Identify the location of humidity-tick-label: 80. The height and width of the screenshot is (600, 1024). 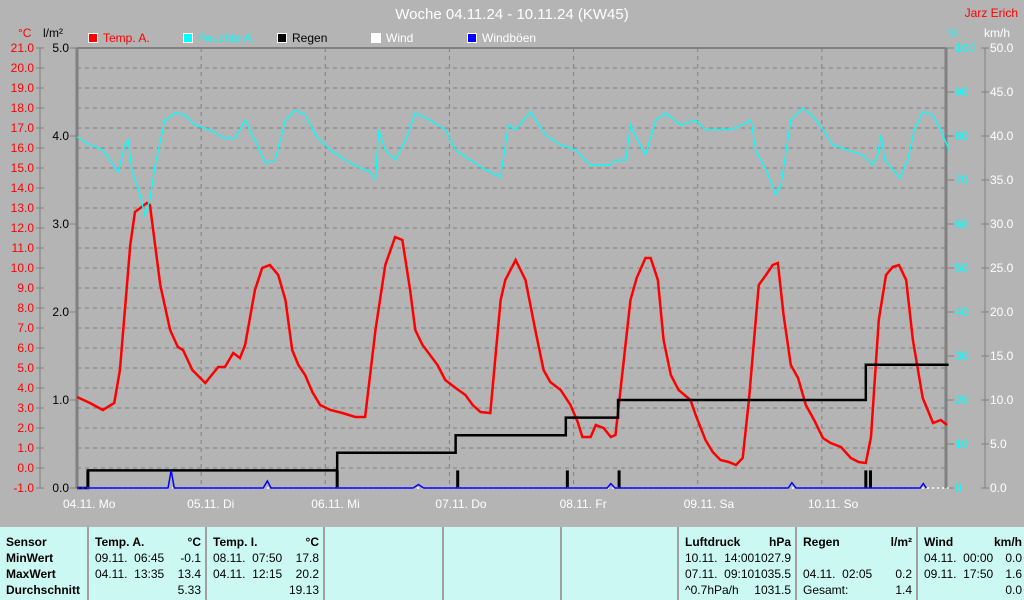
(962, 136).